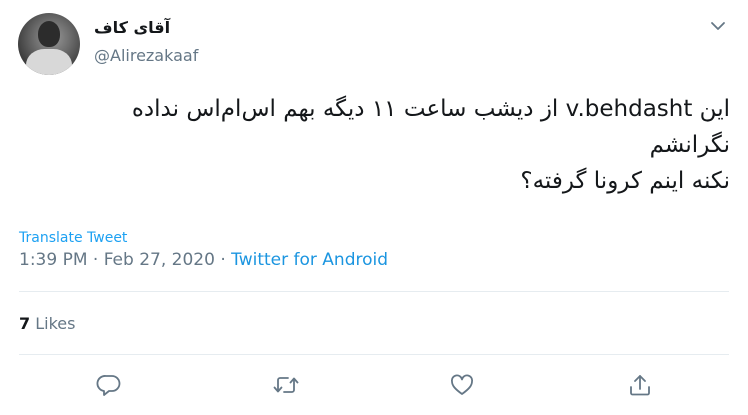 This screenshot has width=748, height=415. I want to click on user-handle: @Alirezakaaf, so click(146, 55).